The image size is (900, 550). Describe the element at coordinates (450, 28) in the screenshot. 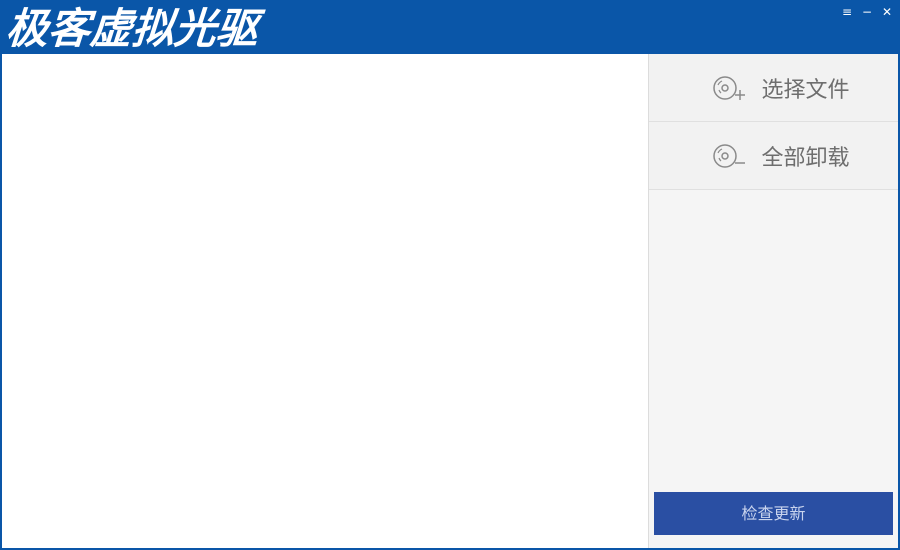

I see `title-bar: 极客虚拟光驱 ≡ − ✕` at that location.